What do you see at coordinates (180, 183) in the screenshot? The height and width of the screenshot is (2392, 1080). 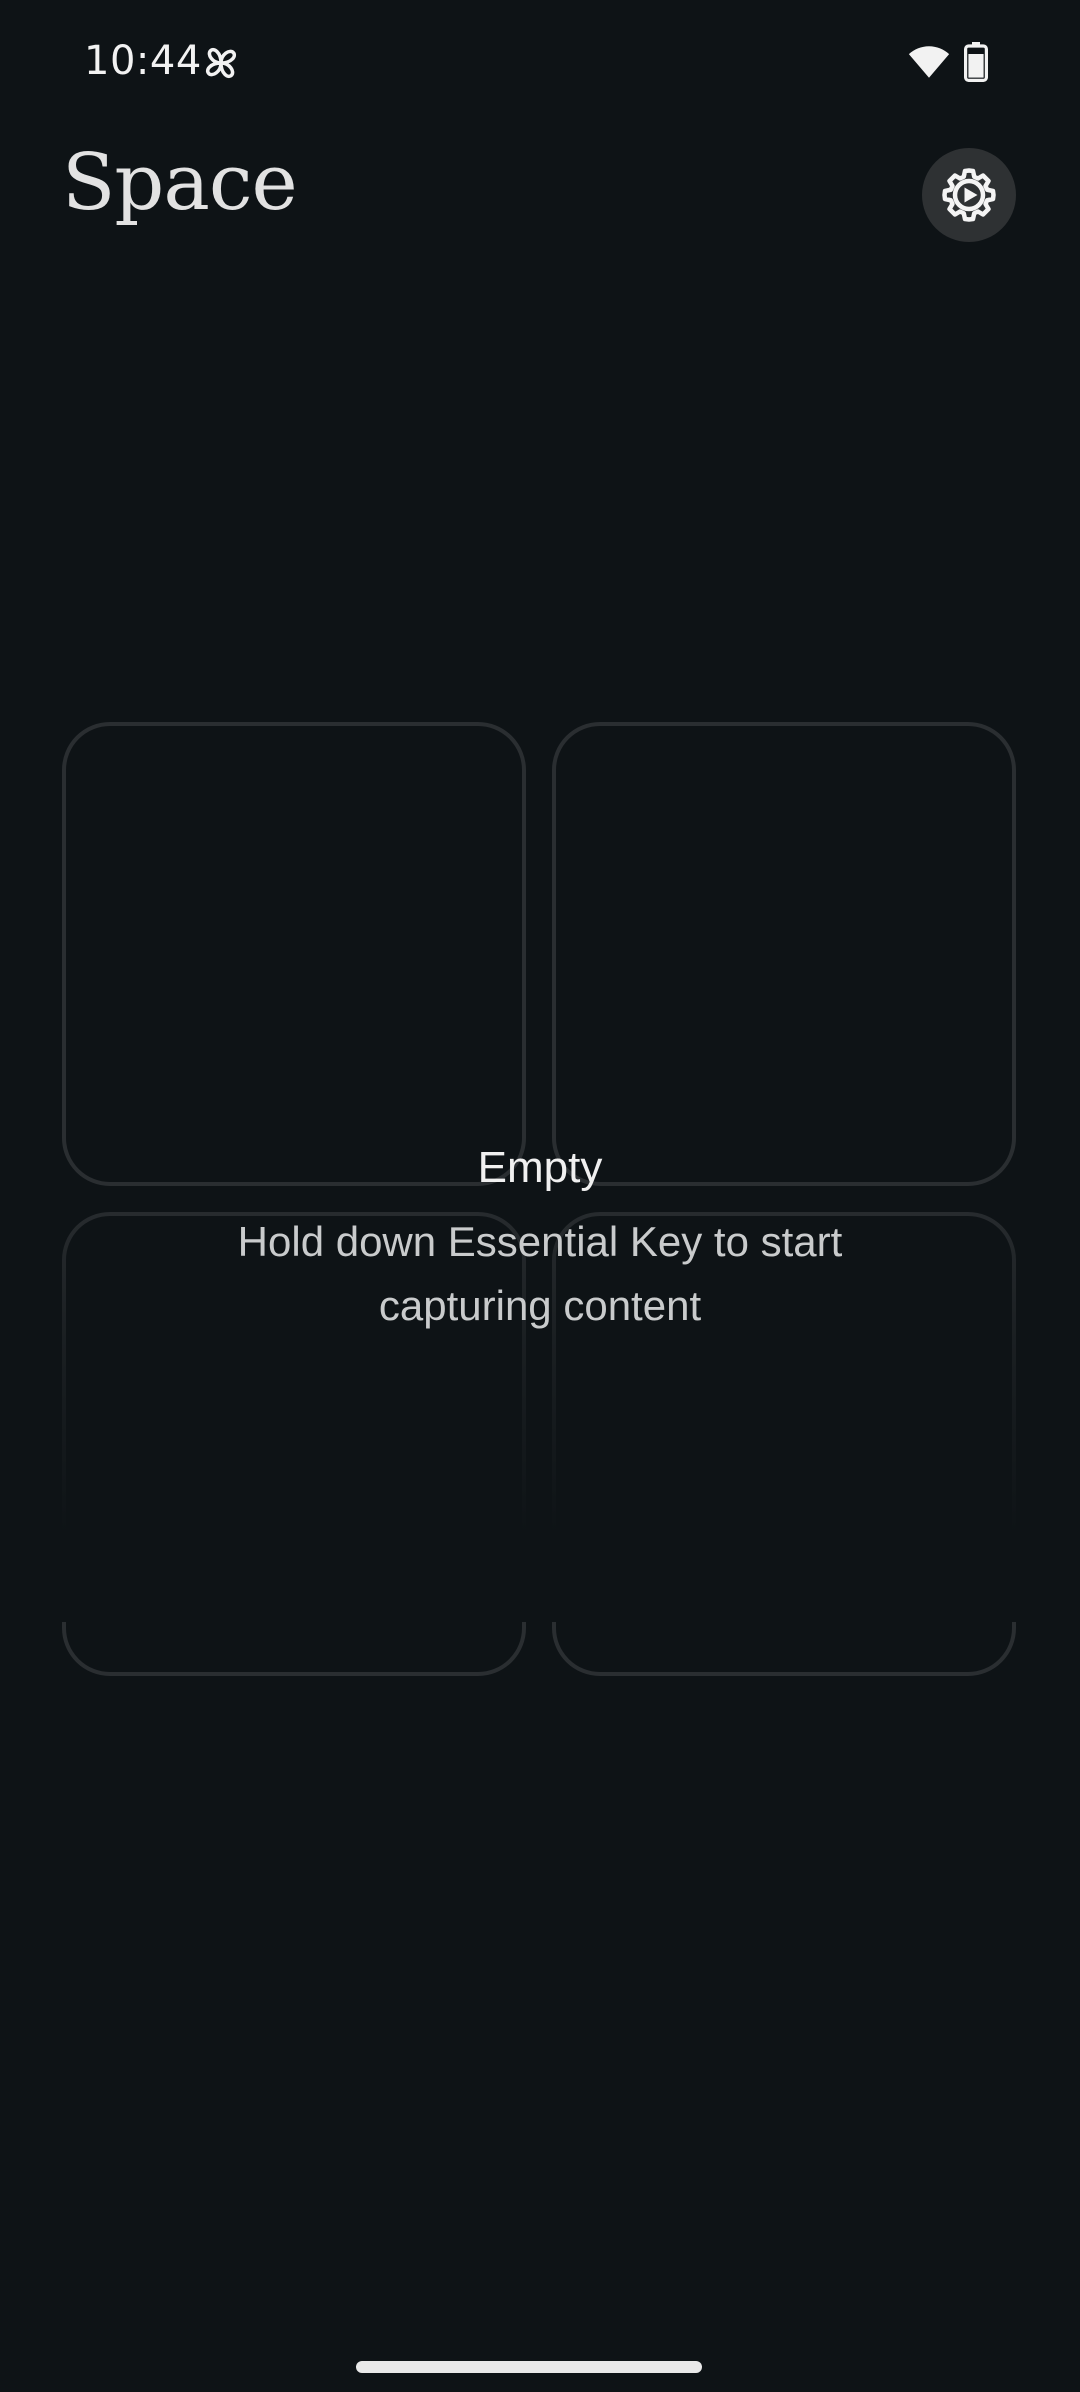 I see `page-title: Space` at bounding box center [180, 183].